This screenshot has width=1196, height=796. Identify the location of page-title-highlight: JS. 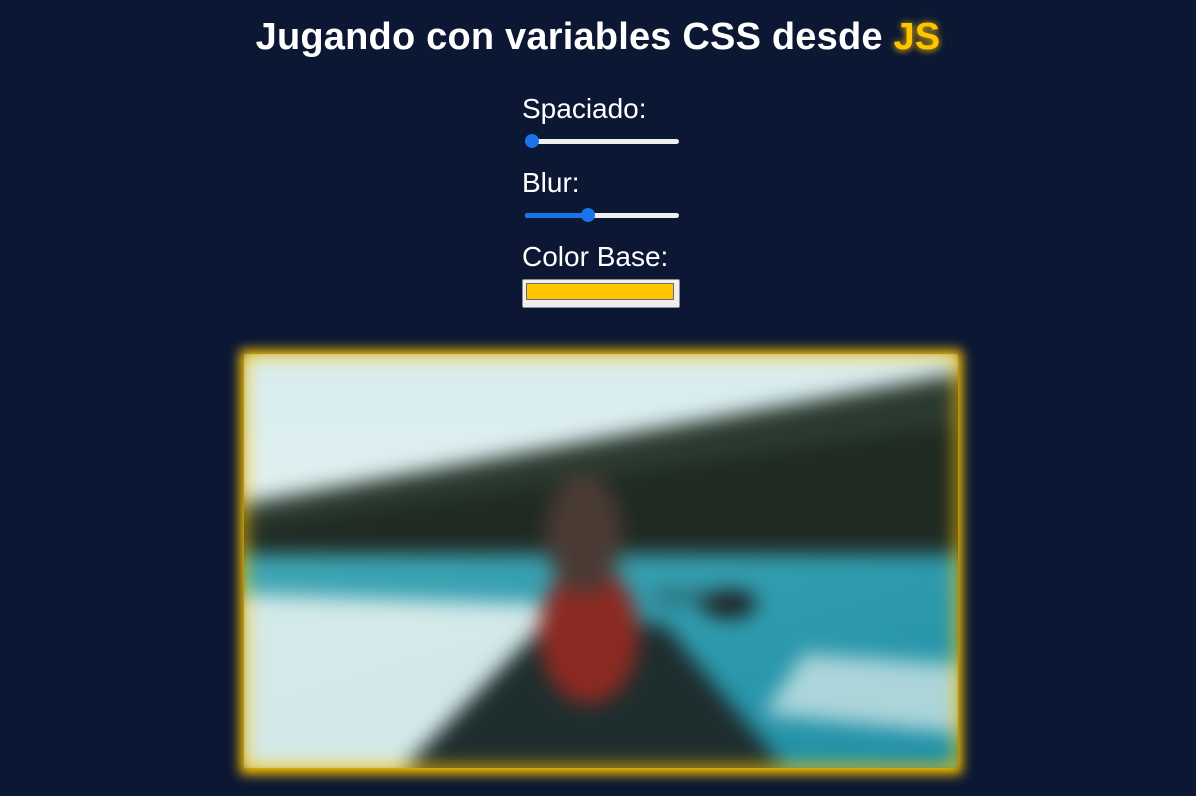
(917, 37).